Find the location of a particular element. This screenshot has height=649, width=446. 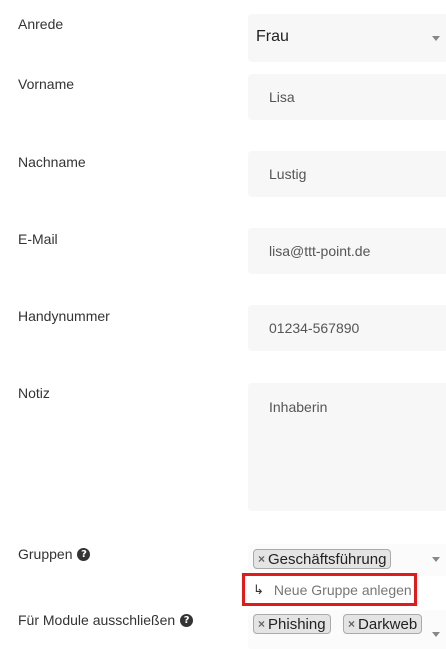

exclude-modules-caret-icon is located at coordinates (436, 634).